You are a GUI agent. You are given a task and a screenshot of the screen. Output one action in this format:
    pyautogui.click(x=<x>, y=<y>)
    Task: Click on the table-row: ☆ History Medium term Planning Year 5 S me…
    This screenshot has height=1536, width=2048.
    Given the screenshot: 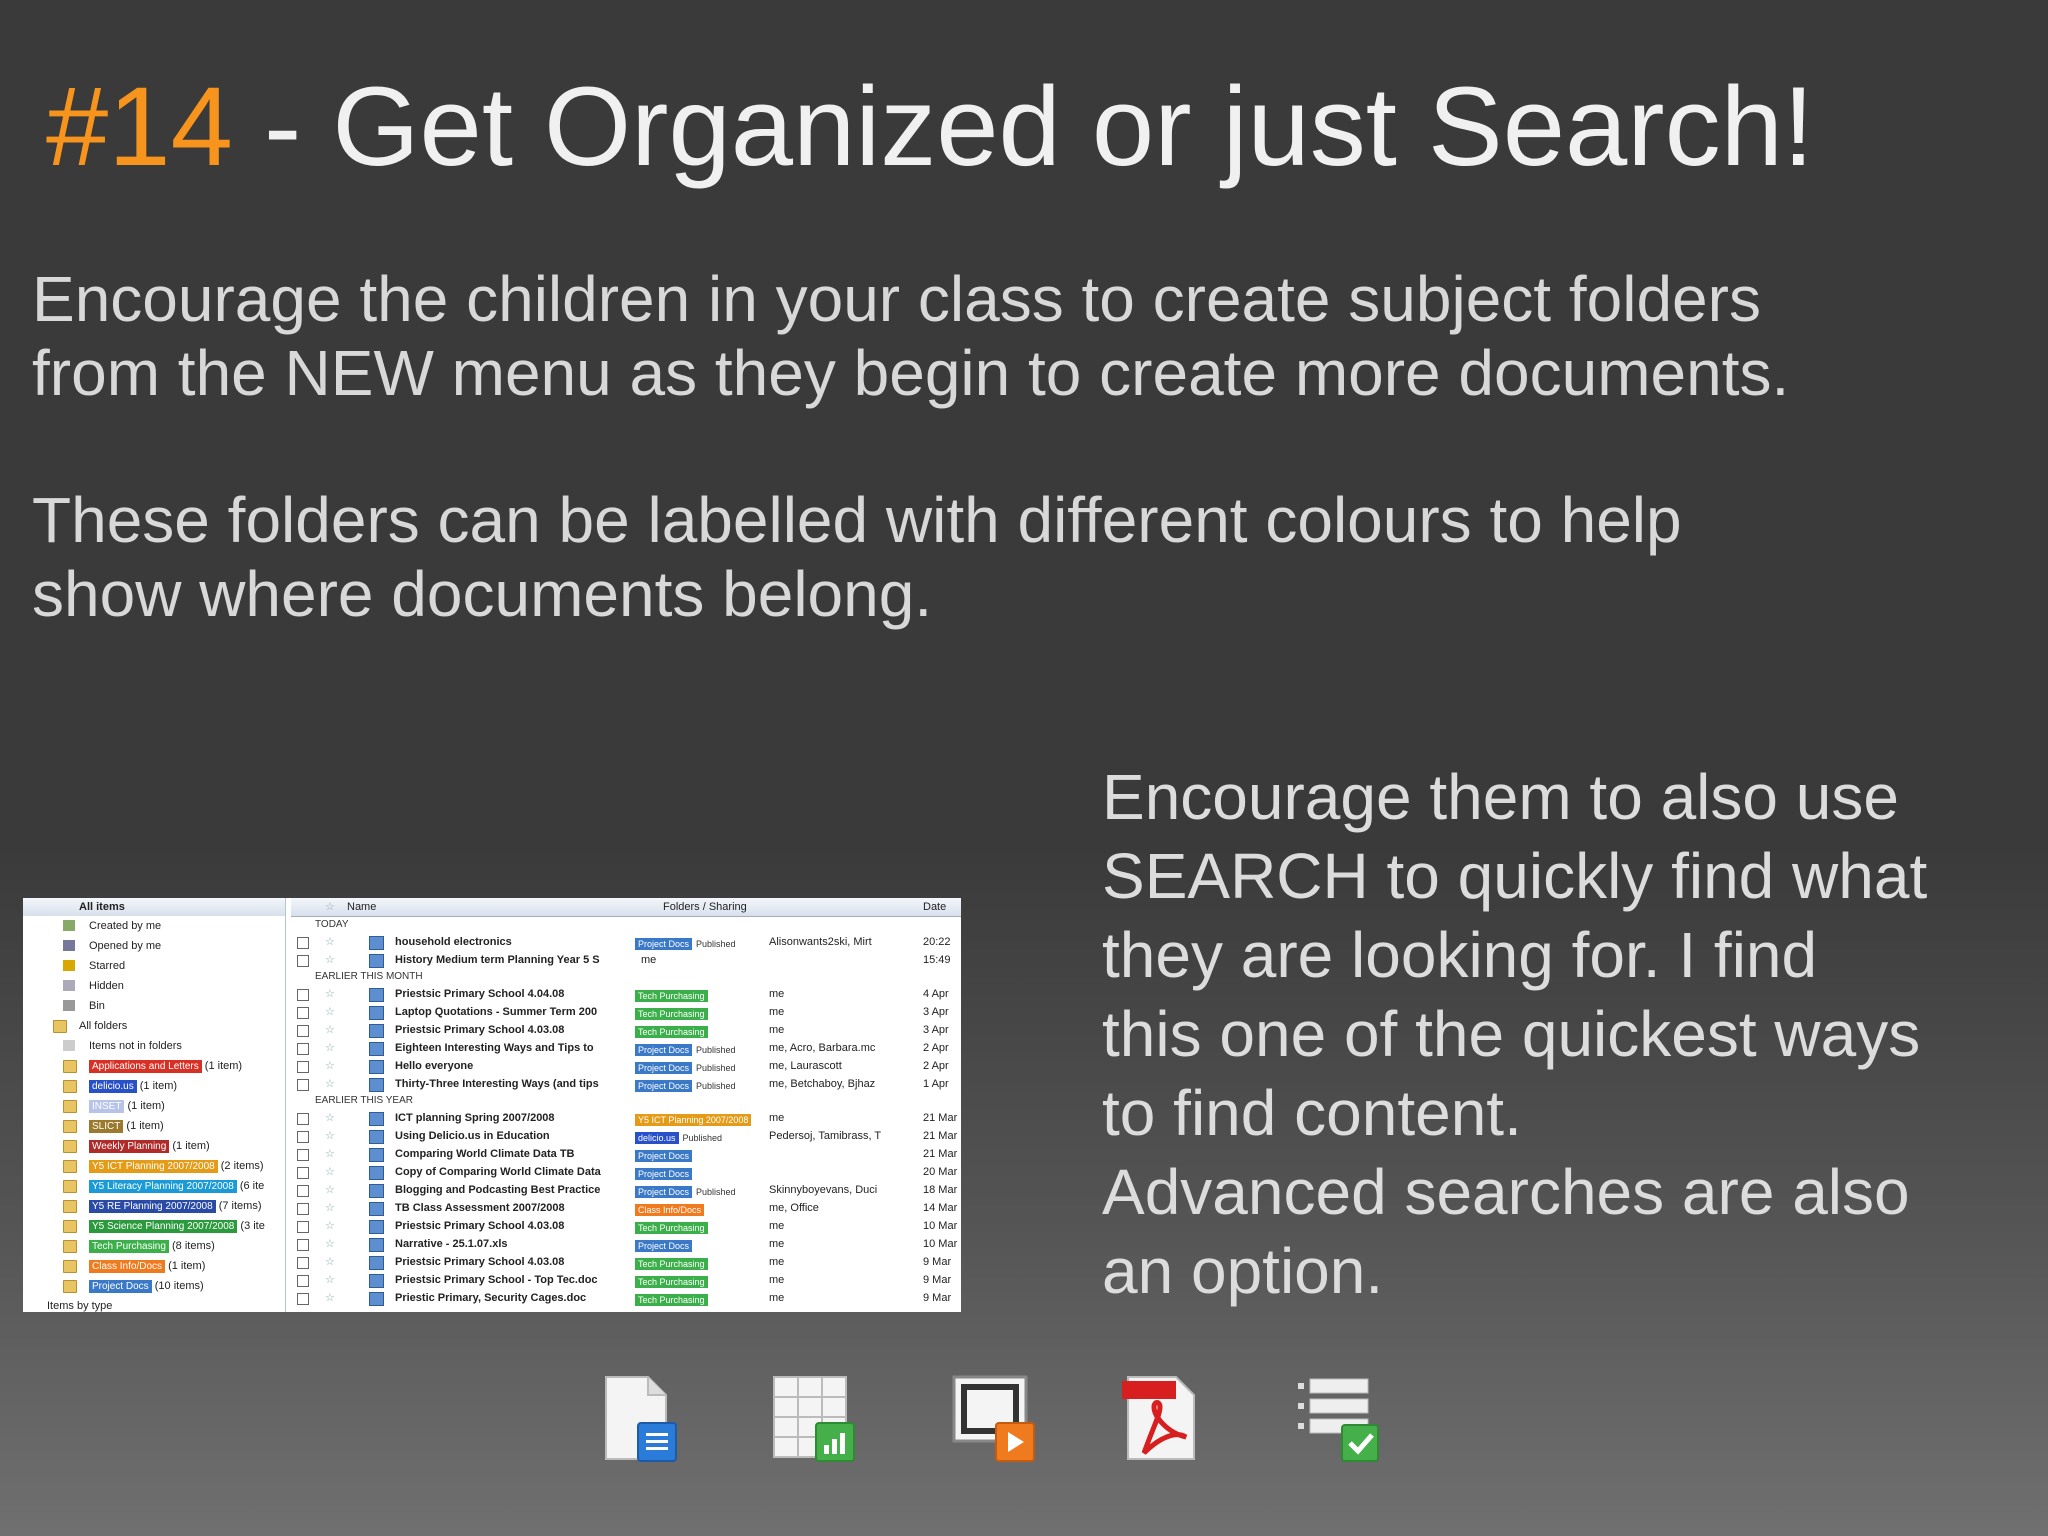 What is the action you would take?
    pyautogui.click(x=626, y=960)
    